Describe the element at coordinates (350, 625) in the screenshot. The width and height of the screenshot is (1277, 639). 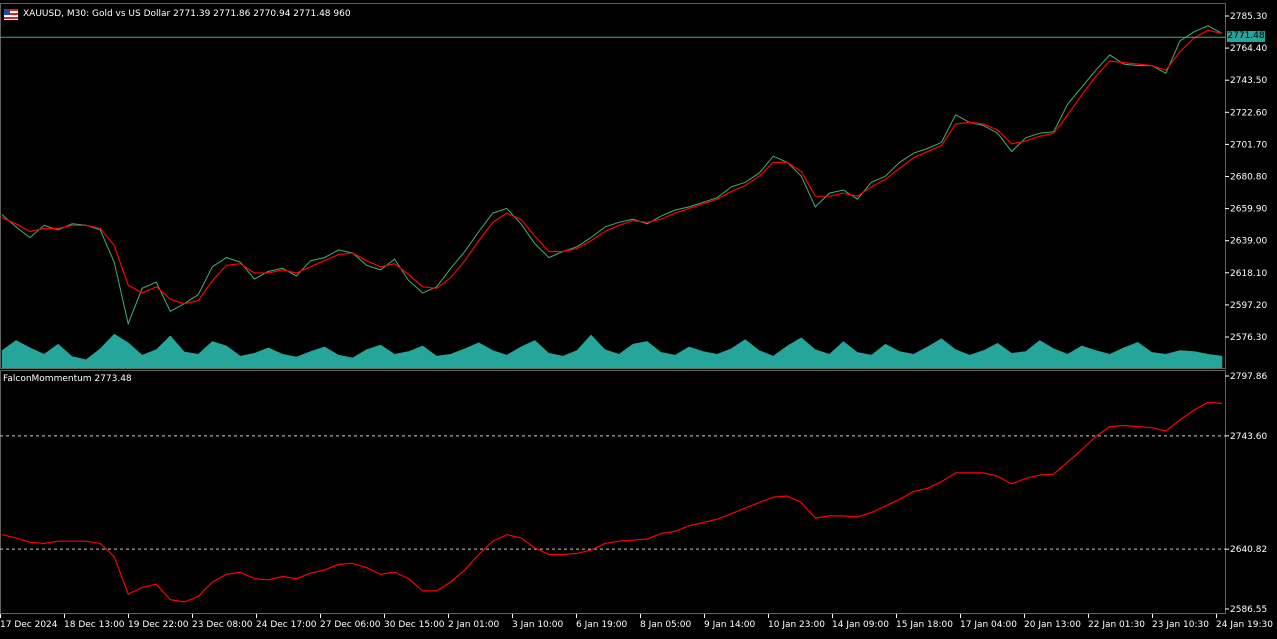
I see `time-tick-label: 27 Dec 06:00` at that location.